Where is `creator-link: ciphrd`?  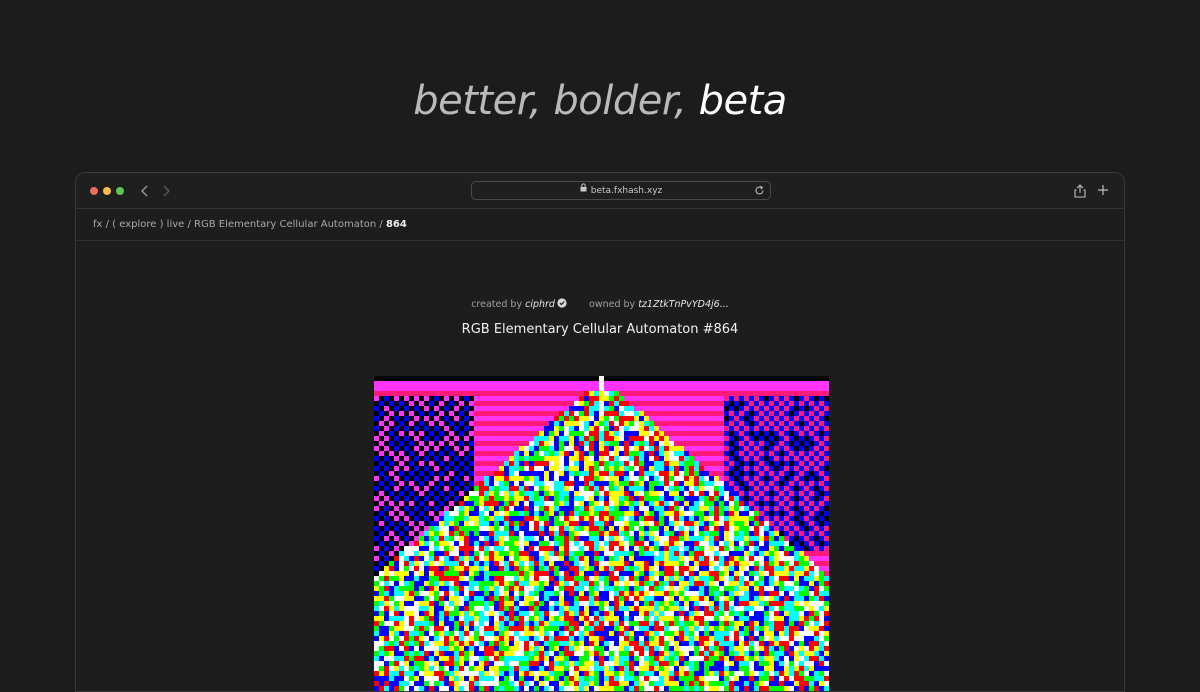
creator-link: ciphrd is located at coordinates (540, 304).